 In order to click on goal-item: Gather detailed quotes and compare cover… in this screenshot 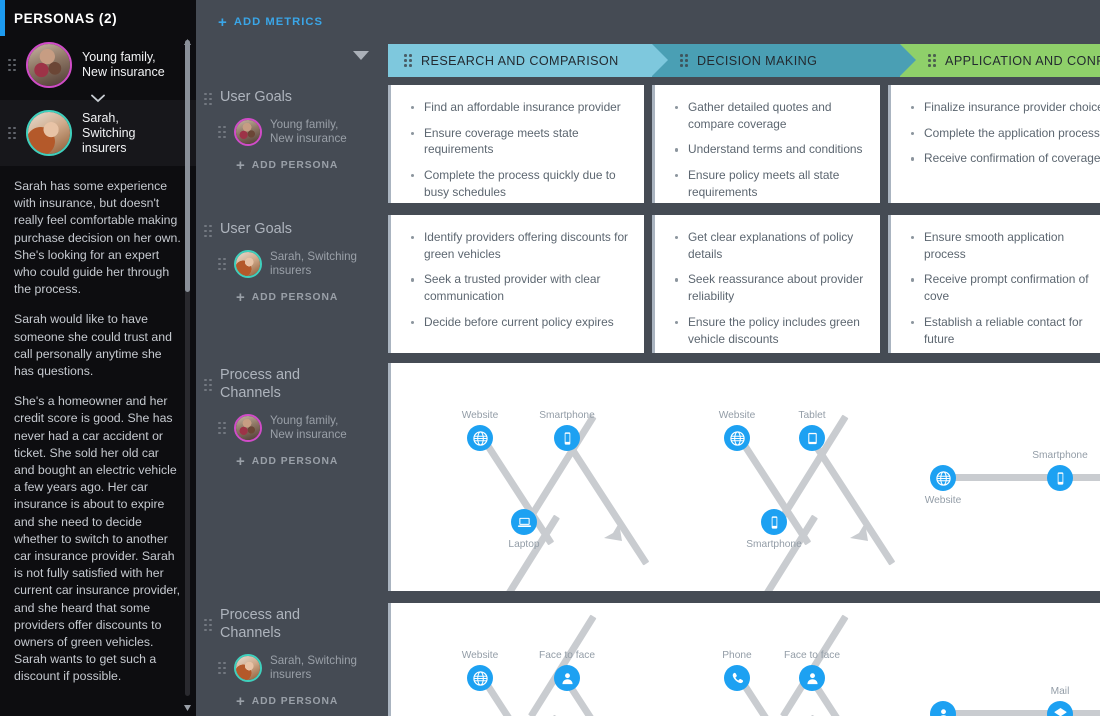, I will do `click(769, 115)`.